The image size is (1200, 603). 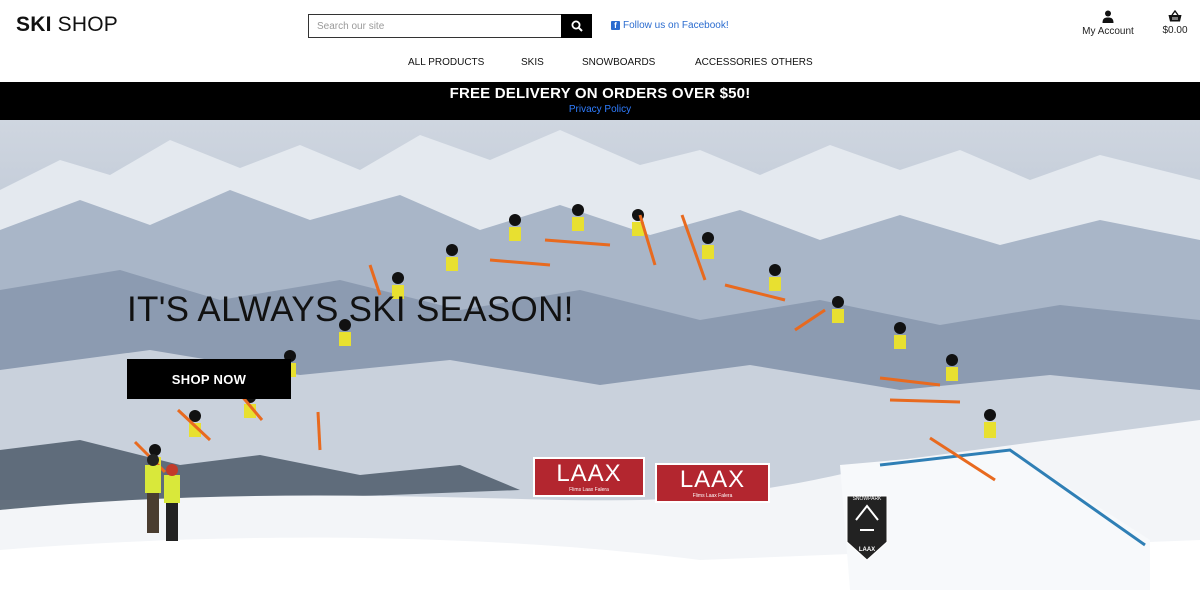 I want to click on my-account-link: My Account, so click(x=1108, y=23).